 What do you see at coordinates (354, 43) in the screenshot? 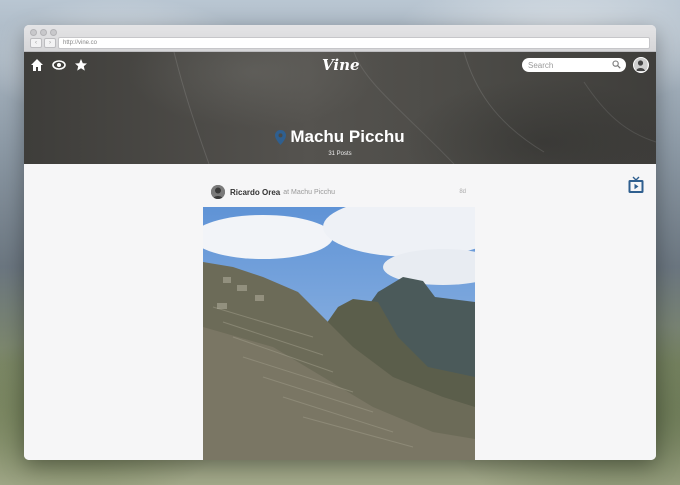
I see `address-bar: http://vine.co` at bounding box center [354, 43].